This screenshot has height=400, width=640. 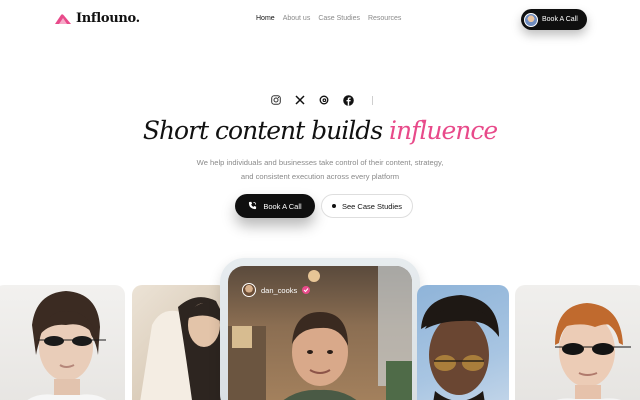 I want to click on book-call-nav-label: Book A Call, so click(x=560, y=19).